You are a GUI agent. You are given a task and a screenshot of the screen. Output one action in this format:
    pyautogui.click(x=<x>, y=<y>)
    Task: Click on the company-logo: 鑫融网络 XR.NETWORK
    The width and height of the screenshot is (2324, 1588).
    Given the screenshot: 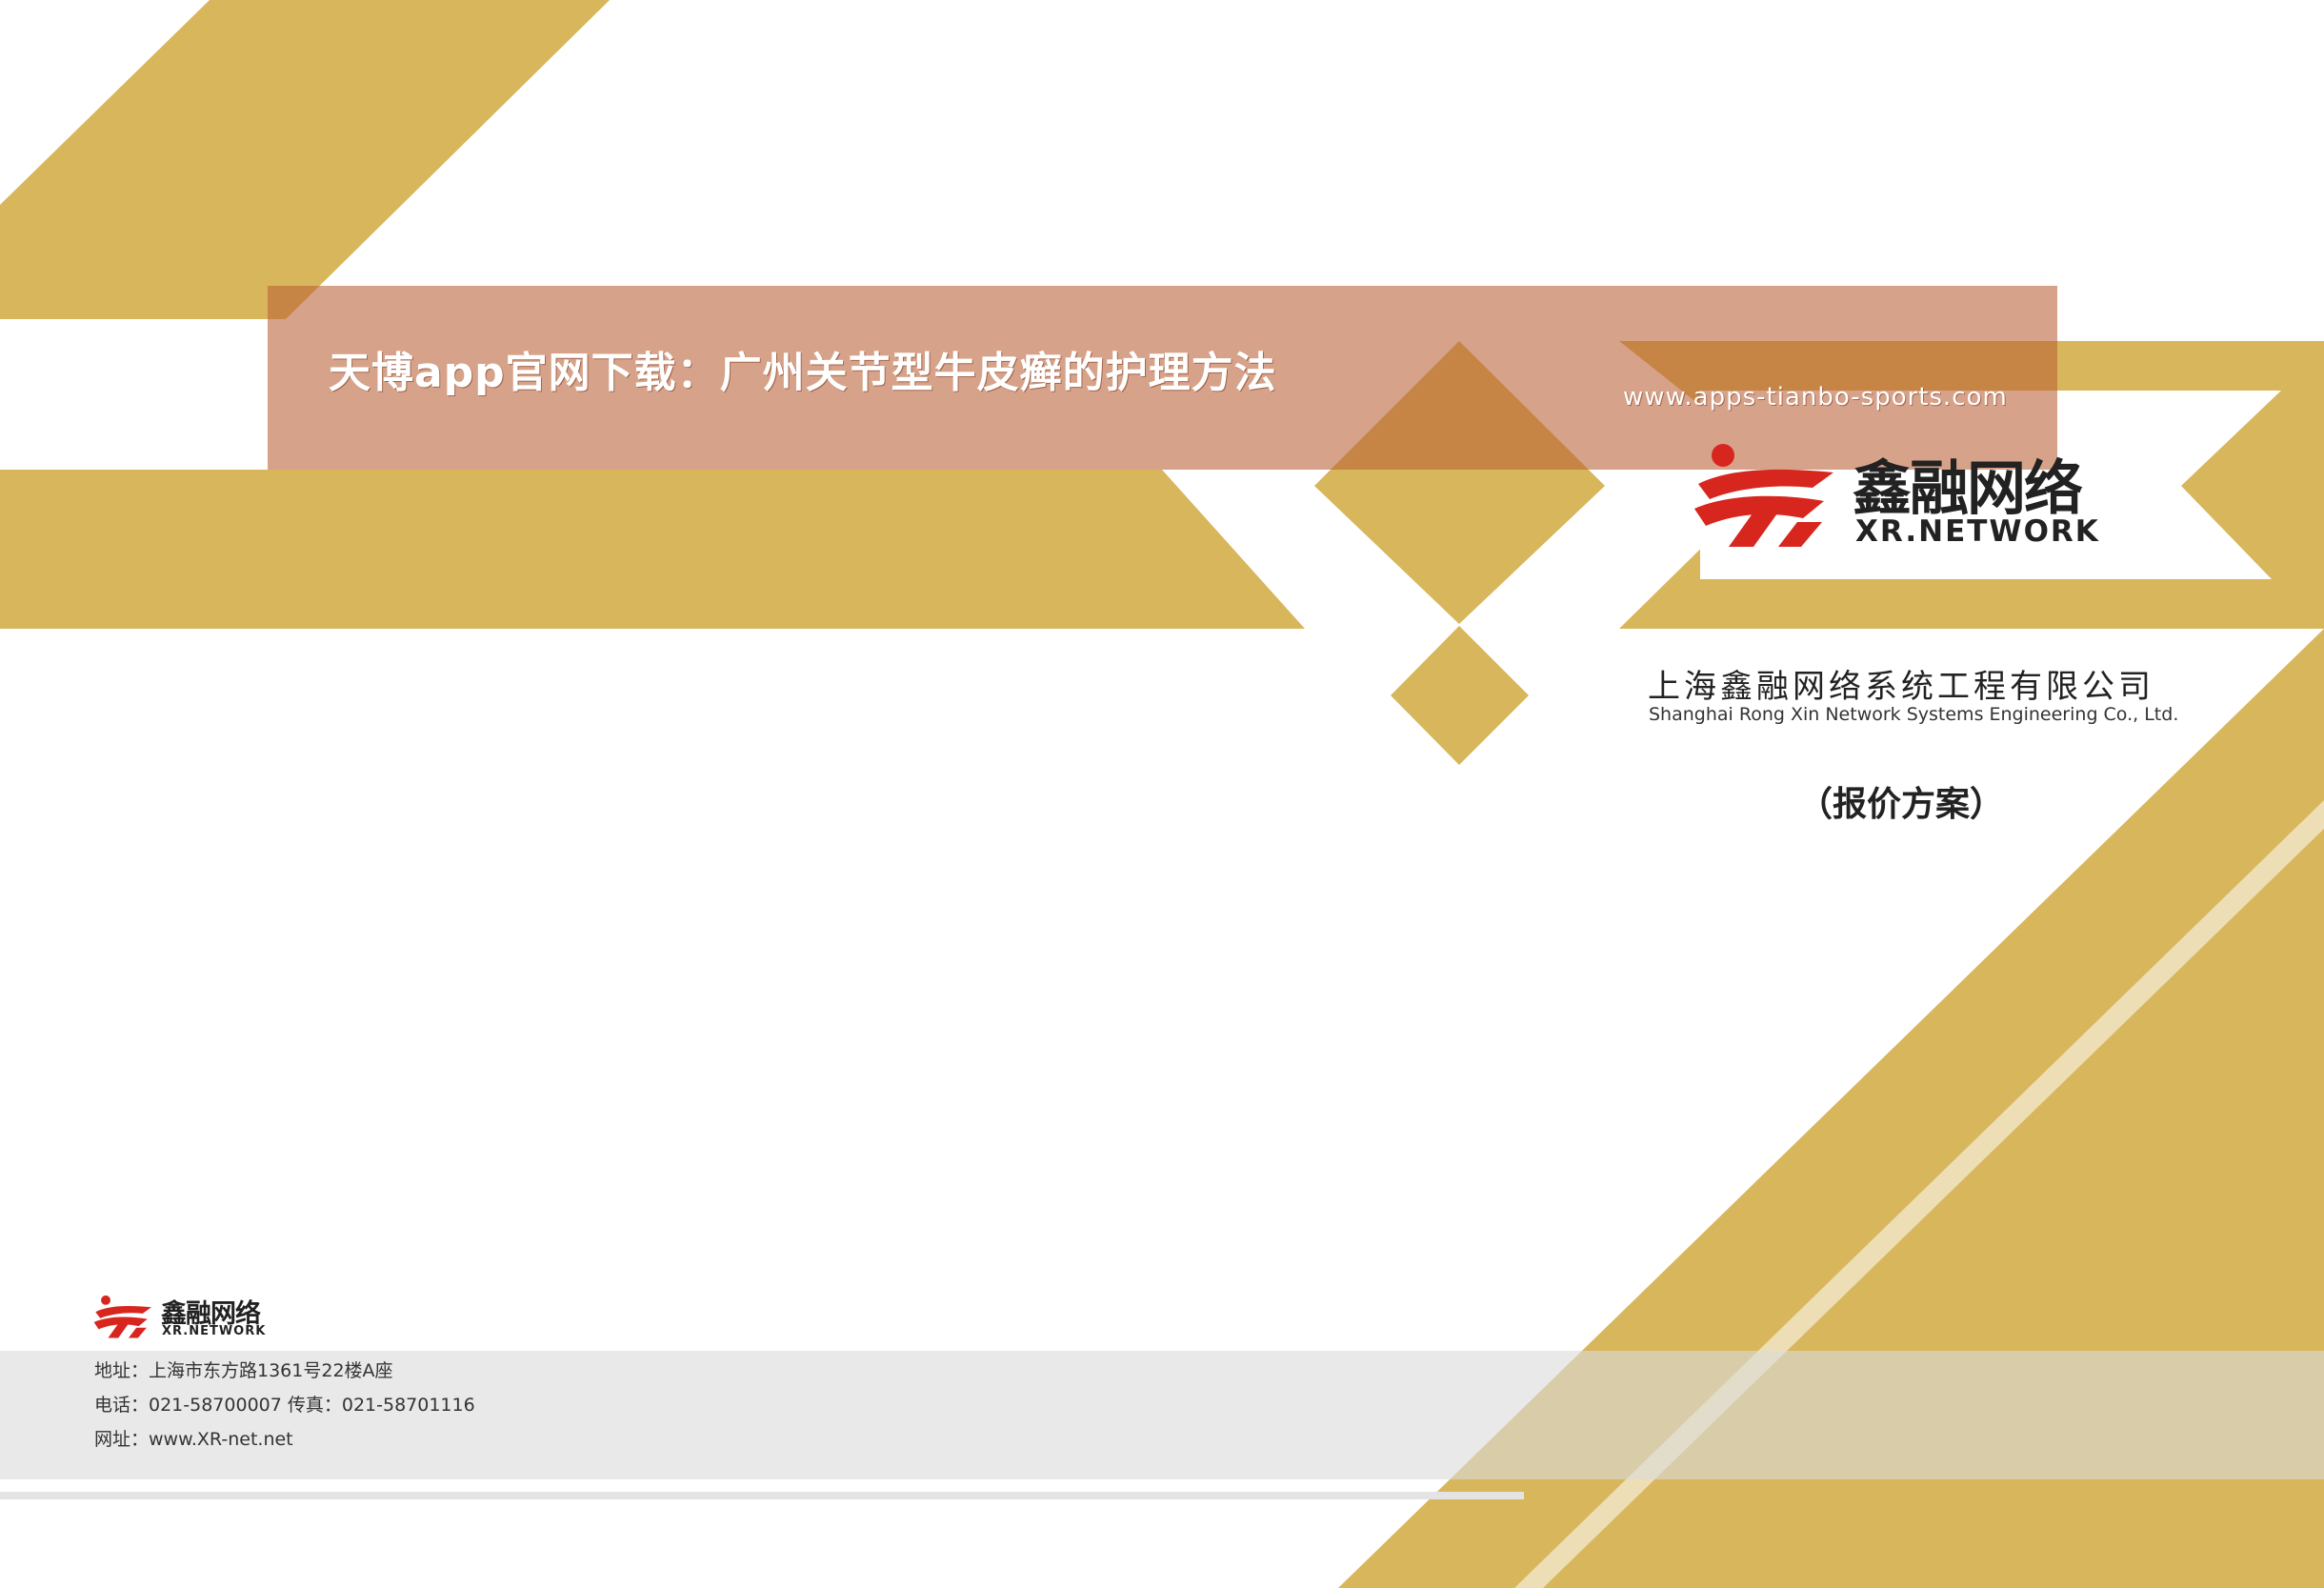 What is the action you would take?
    pyautogui.click(x=1900, y=497)
    